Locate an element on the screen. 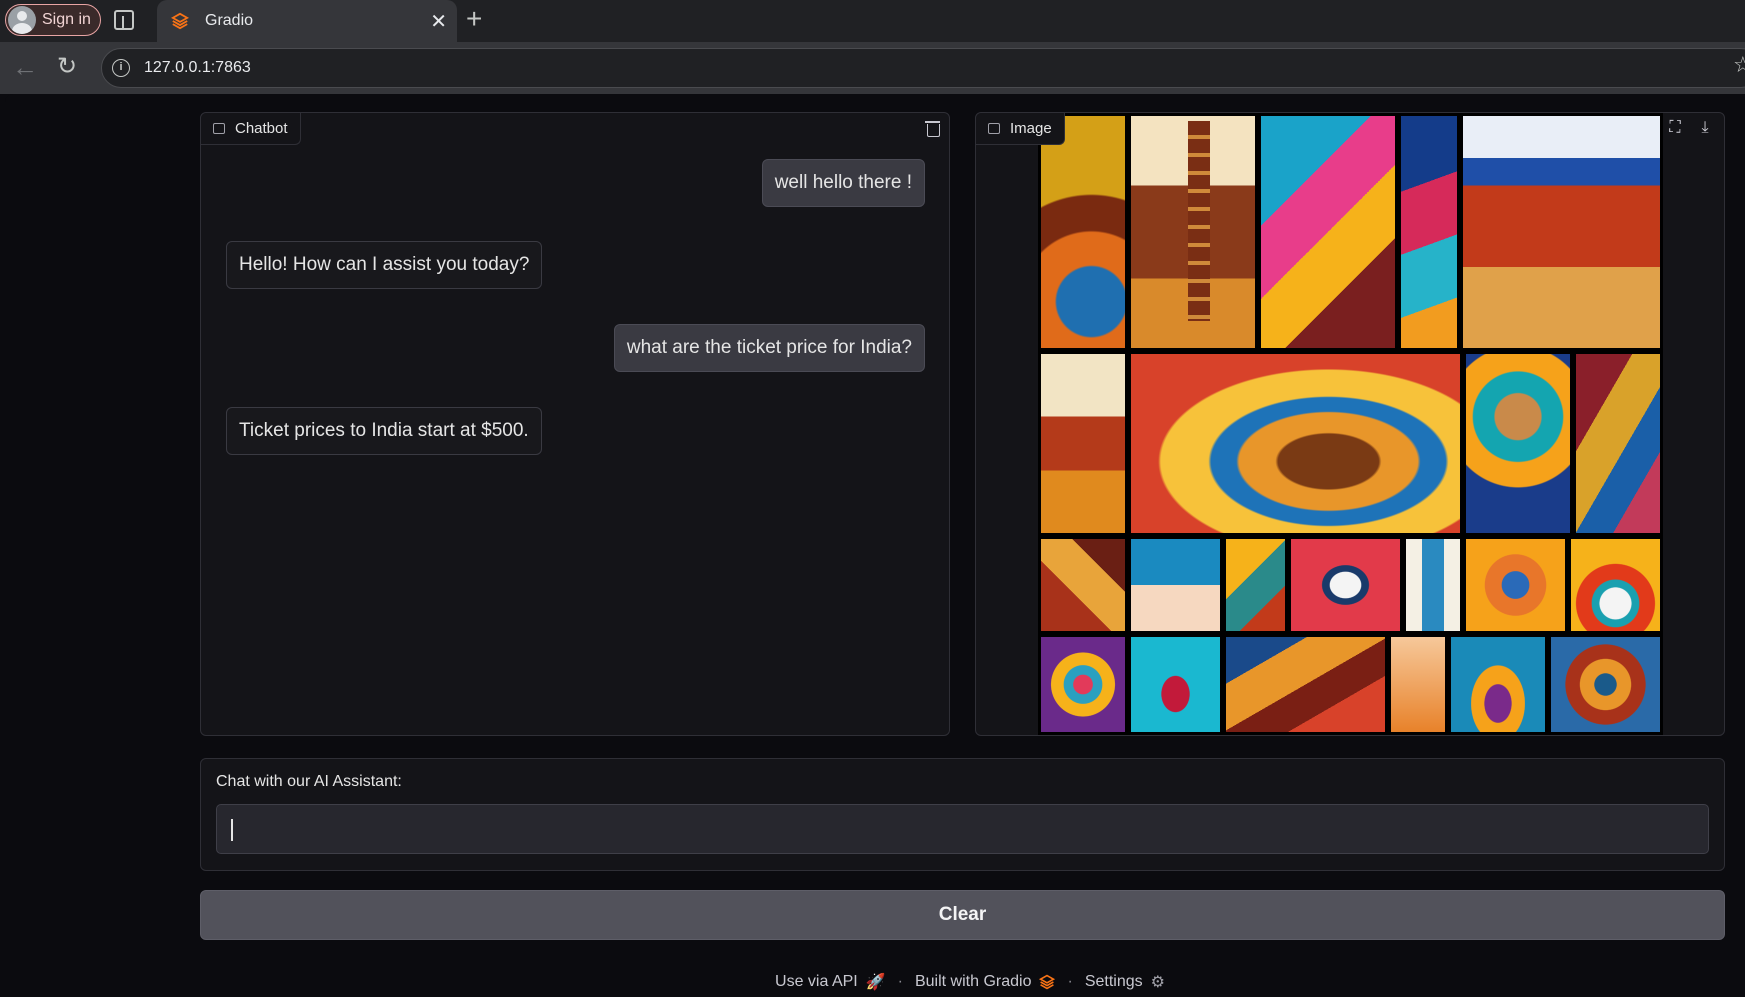 This screenshot has height=997, width=1745. rocket-icon: 🚀 is located at coordinates (875, 982).